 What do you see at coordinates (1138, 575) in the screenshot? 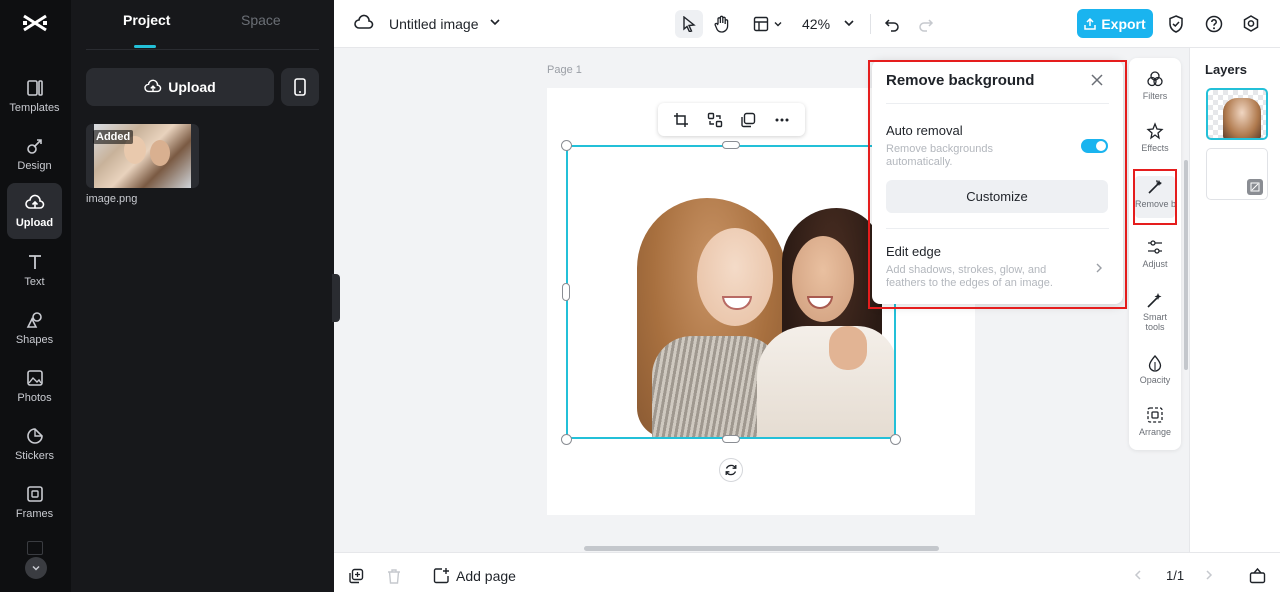
I see `prev-page-button` at bounding box center [1138, 575].